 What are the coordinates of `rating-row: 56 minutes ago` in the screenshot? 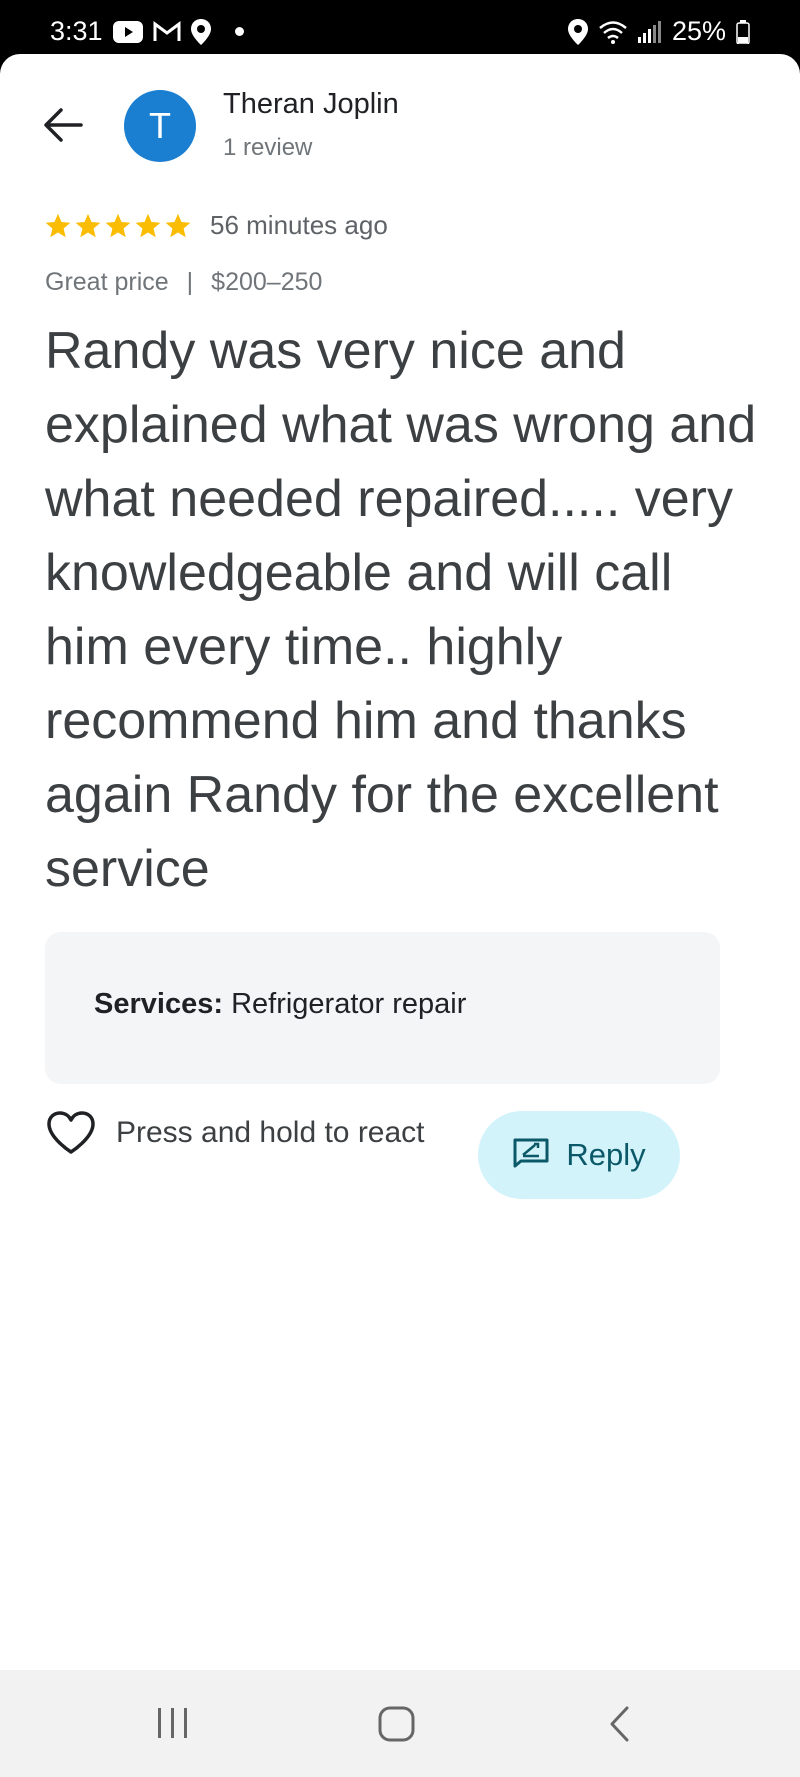 It's located at (216, 225).